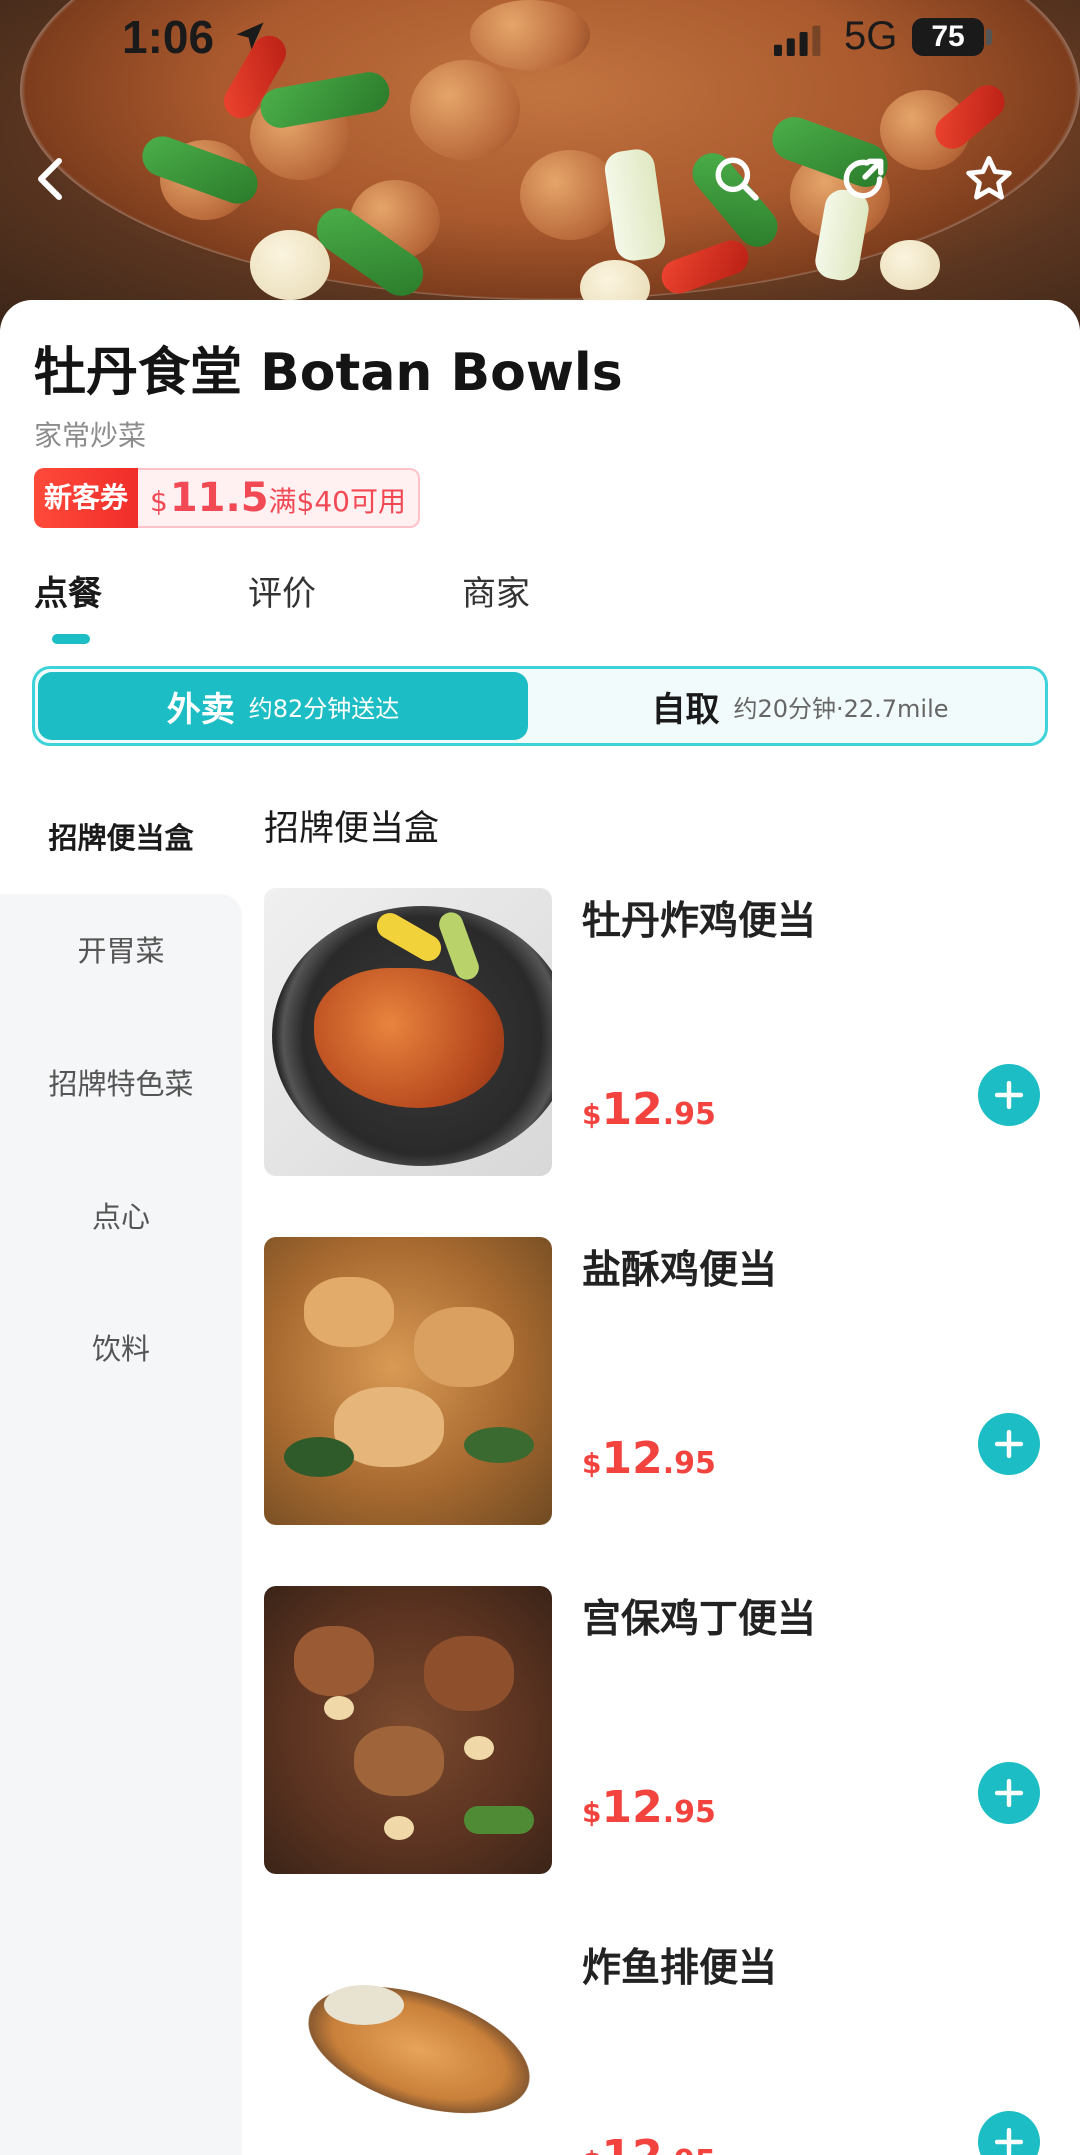 This screenshot has width=1080, height=2155. What do you see at coordinates (90, 435) in the screenshot?
I see `store-category: 家常炒菜` at bounding box center [90, 435].